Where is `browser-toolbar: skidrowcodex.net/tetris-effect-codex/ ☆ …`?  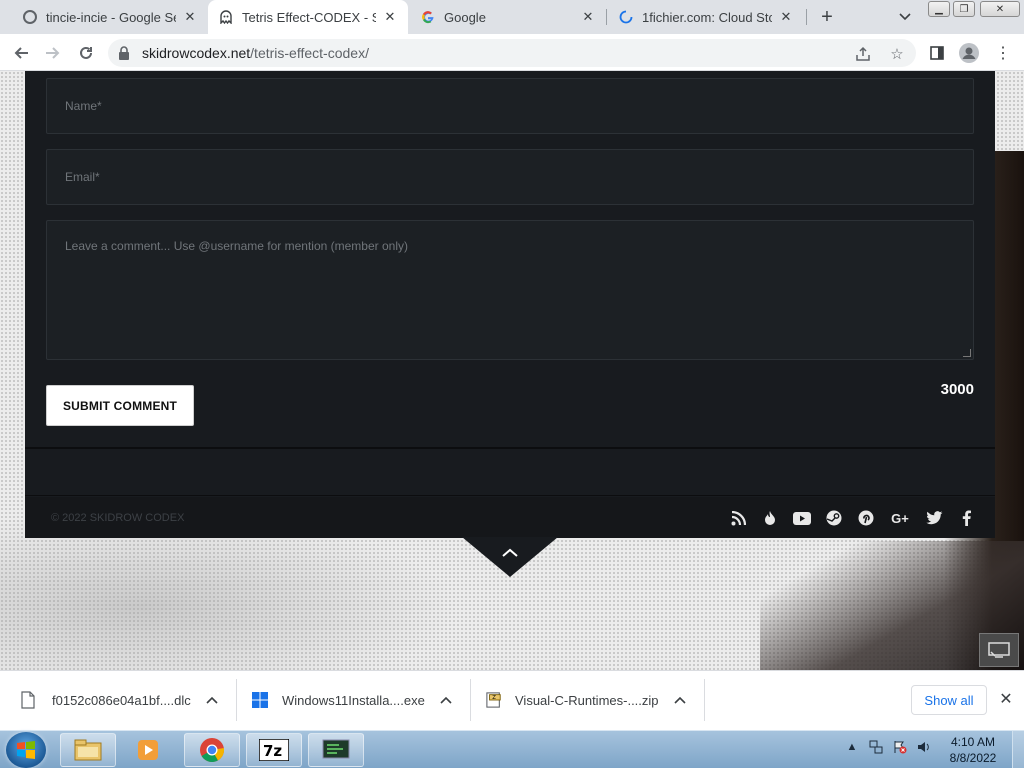
browser-toolbar: skidrowcodex.net/tetris-effect-codex/ ☆ … is located at coordinates (512, 52).